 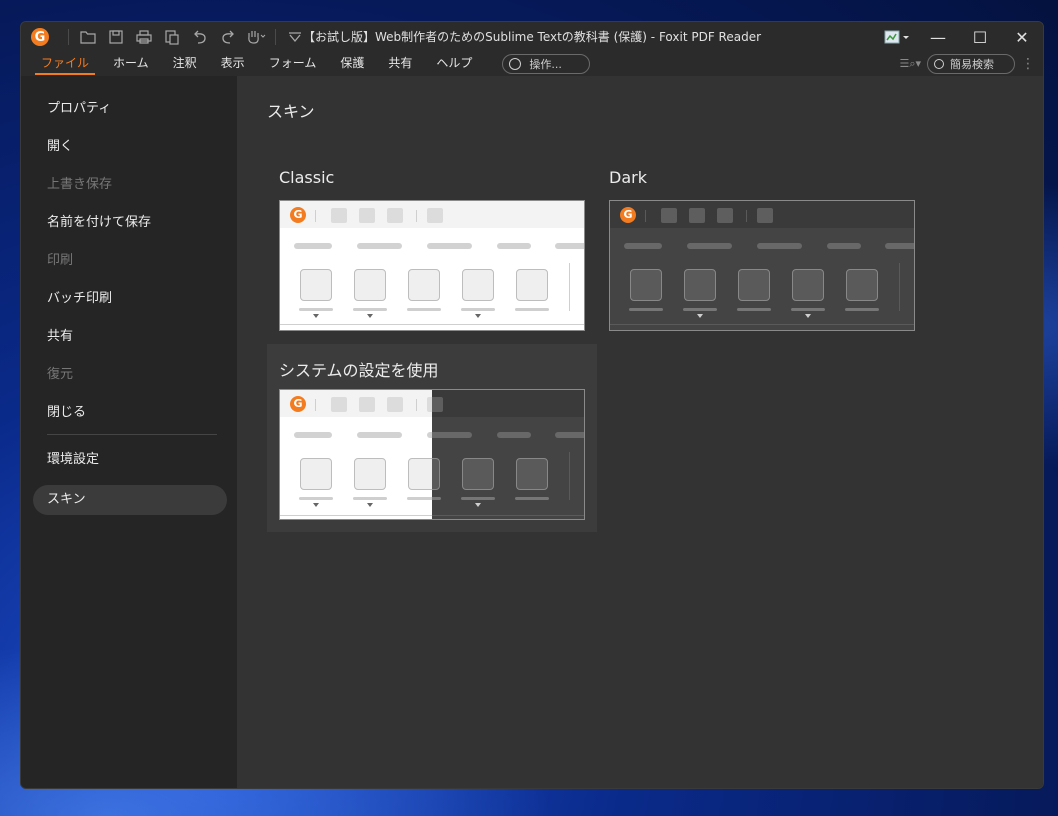 I want to click on maximize-button: ☐, so click(x=980, y=37).